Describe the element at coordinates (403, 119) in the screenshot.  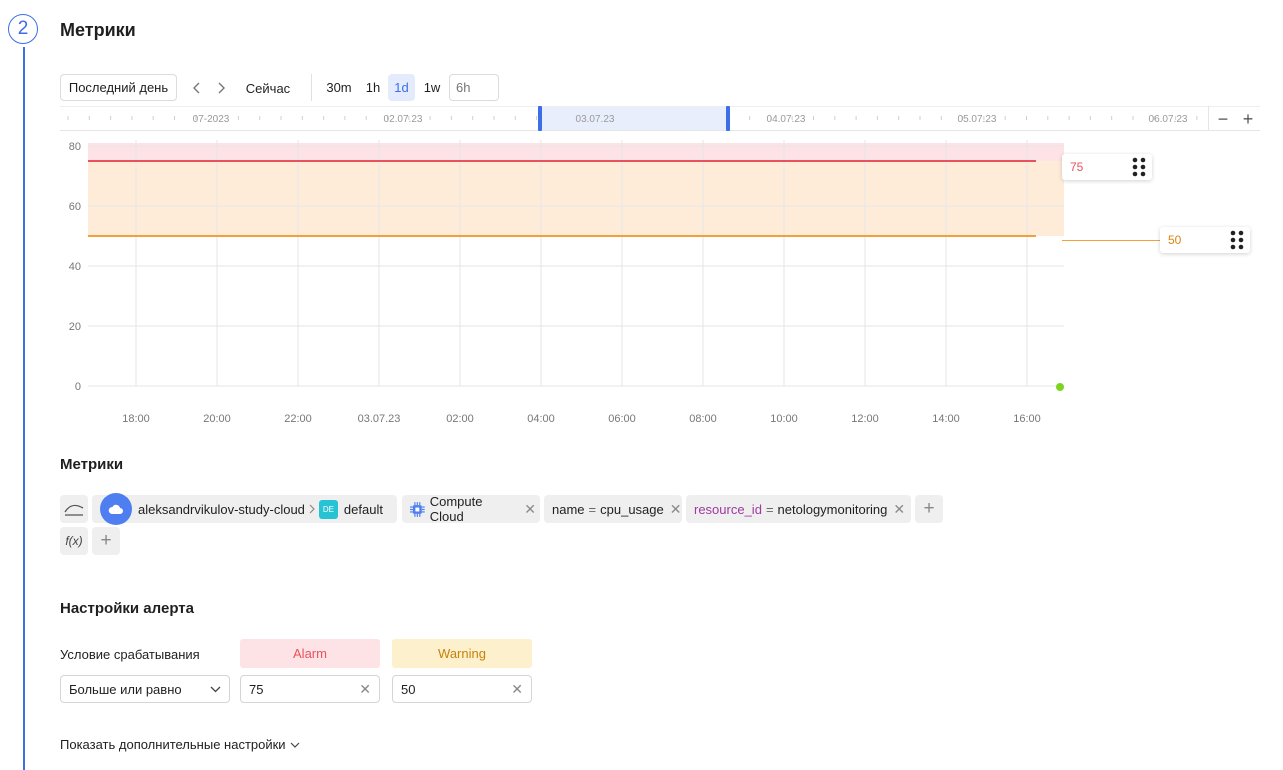
I see `timeline-label: 02.07.23` at that location.